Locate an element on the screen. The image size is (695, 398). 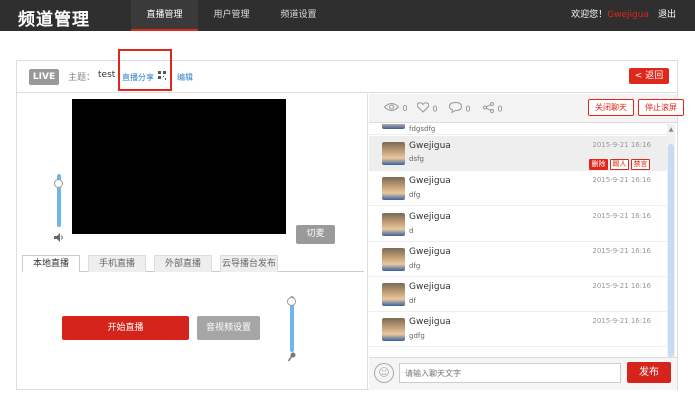
edit-link: 编辑 is located at coordinates (185, 77).